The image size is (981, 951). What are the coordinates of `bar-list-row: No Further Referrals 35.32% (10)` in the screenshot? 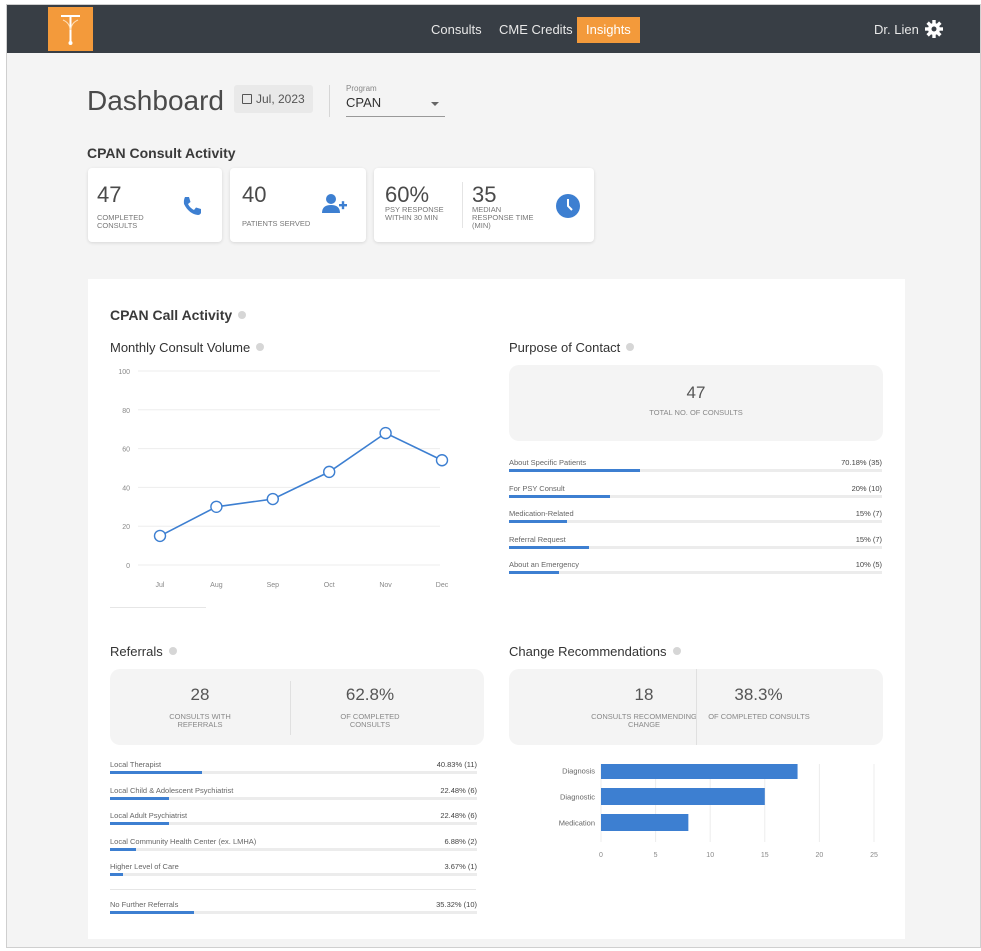 It's located at (293, 908).